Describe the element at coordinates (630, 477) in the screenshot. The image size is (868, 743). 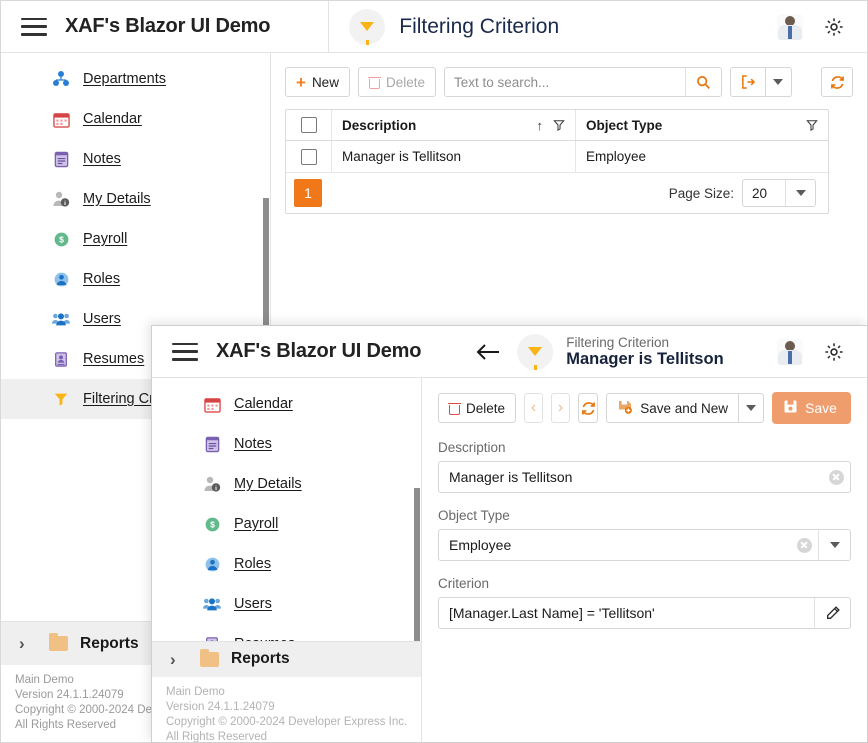
I see `description-input-value: Manager is Tellitson` at that location.